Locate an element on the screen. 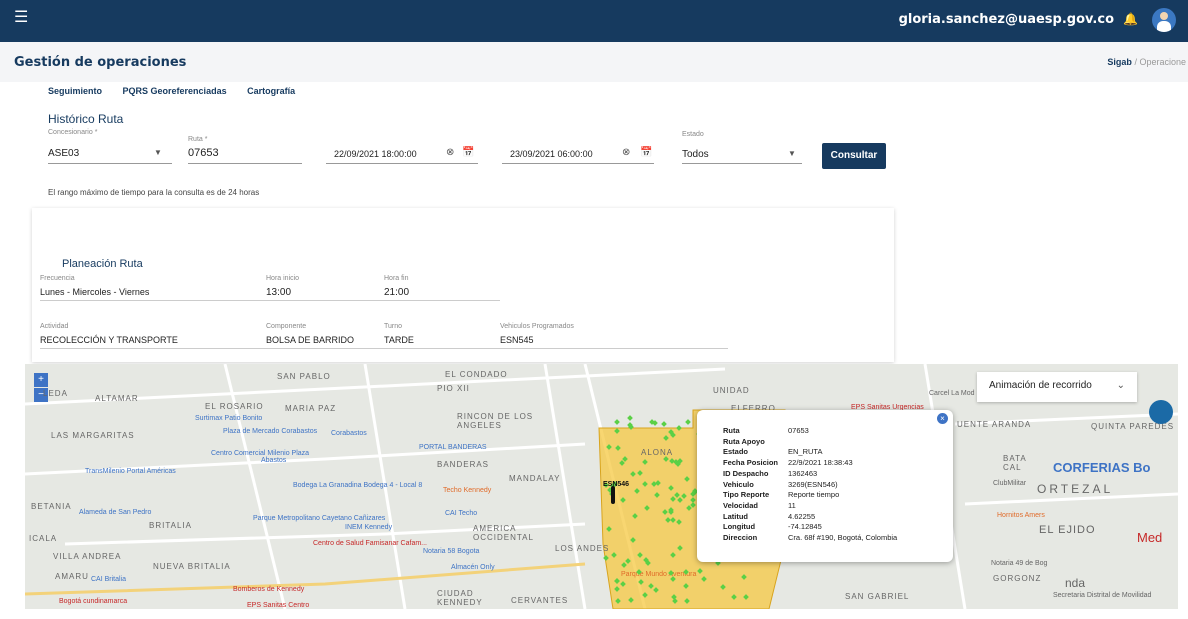 This screenshot has height=619, width=1188. vehicle-icon is located at coordinates (613, 495).